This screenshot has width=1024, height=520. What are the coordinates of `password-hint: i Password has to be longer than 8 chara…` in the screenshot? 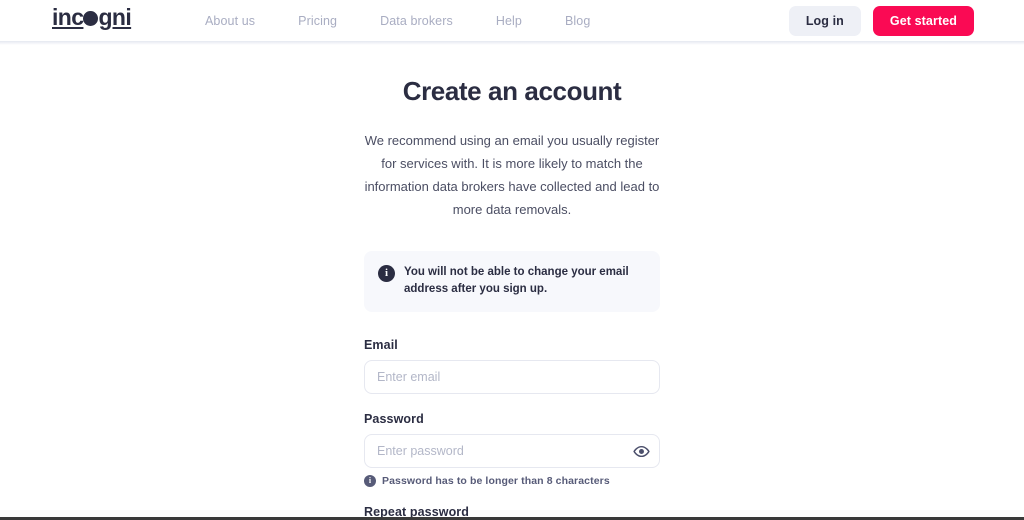 It's located at (512, 481).